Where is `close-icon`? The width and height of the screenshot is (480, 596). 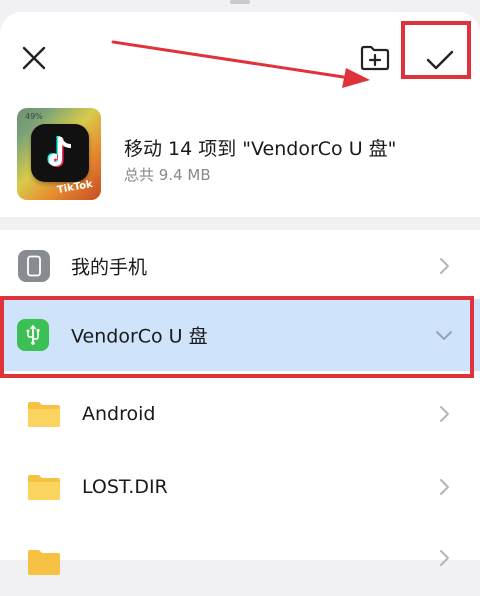 close-icon is located at coordinates (34, 58).